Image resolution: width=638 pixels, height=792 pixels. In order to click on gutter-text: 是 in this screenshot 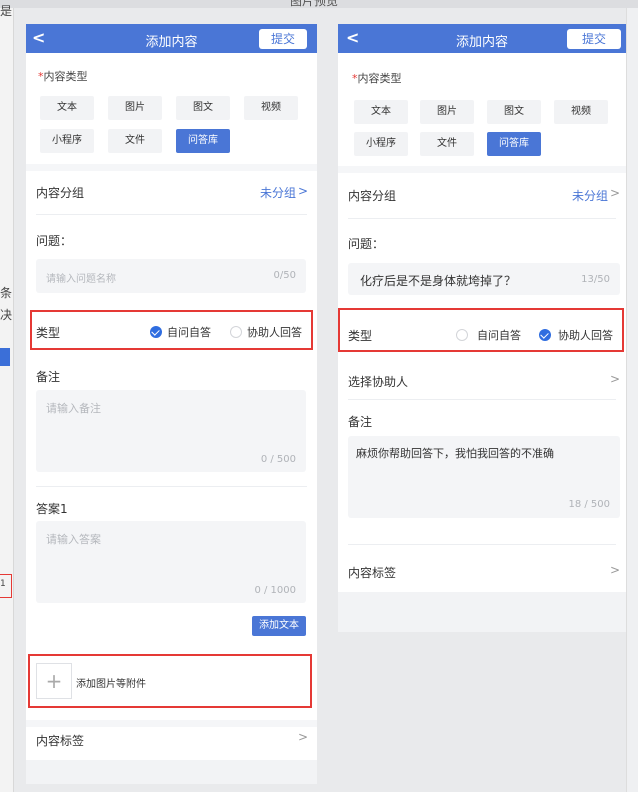, I will do `click(6, 11)`.